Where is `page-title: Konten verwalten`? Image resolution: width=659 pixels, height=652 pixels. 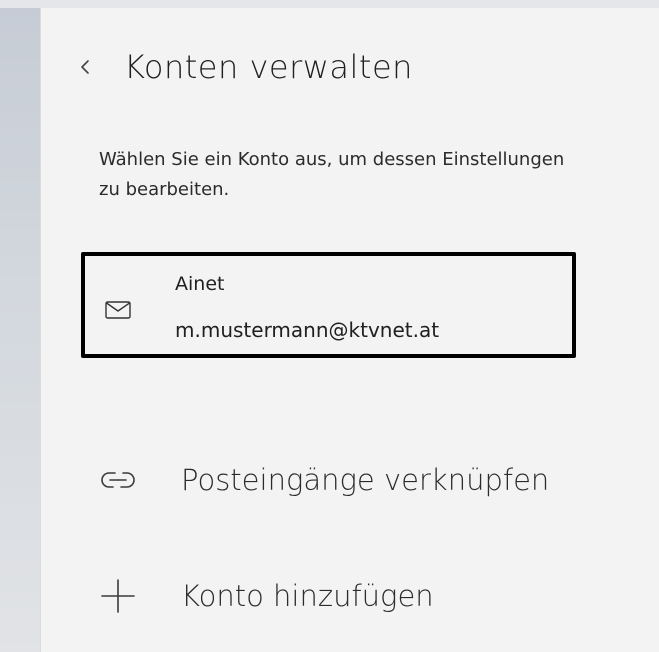
page-title: Konten verwalten is located at coordinates (268, 67).